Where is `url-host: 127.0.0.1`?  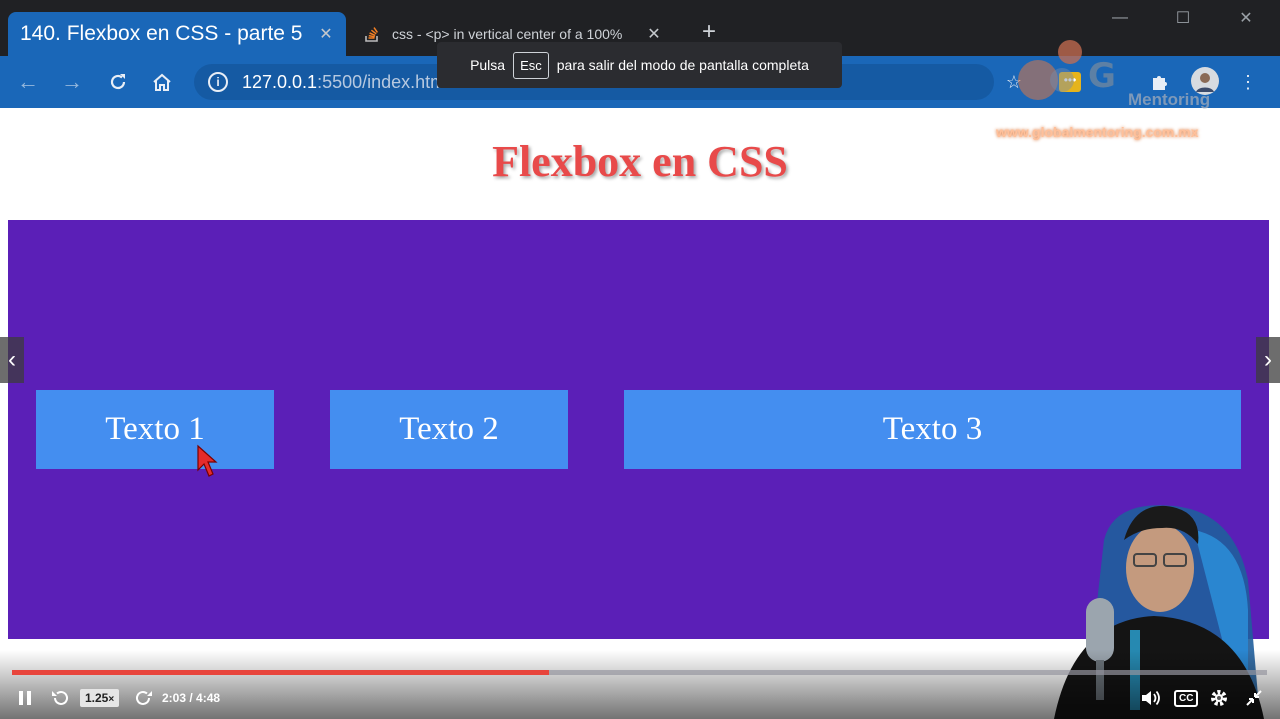
url-host: 127.0.0.1 is located at coordinates (280, 81).